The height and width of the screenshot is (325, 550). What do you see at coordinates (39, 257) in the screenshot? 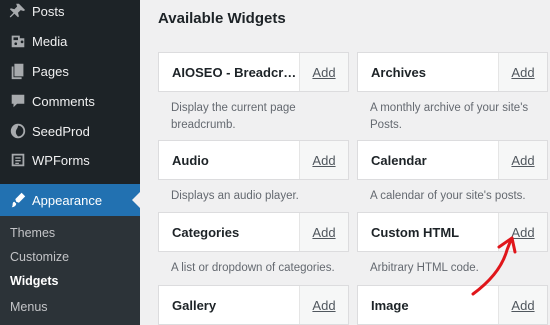
I see `submenu-customize: Customize` at bounding box center [39, 257].